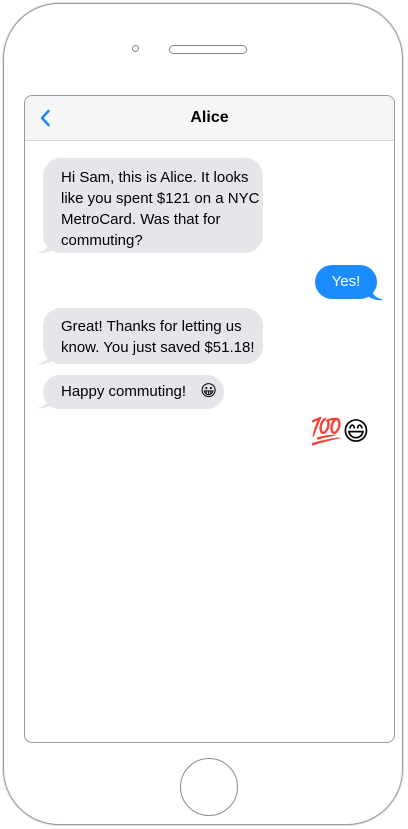  What do you see at coordinates (208, 391) in the screenshot?
I see `grinning-face-emoji: 😀` at bounding box center [208, 391].